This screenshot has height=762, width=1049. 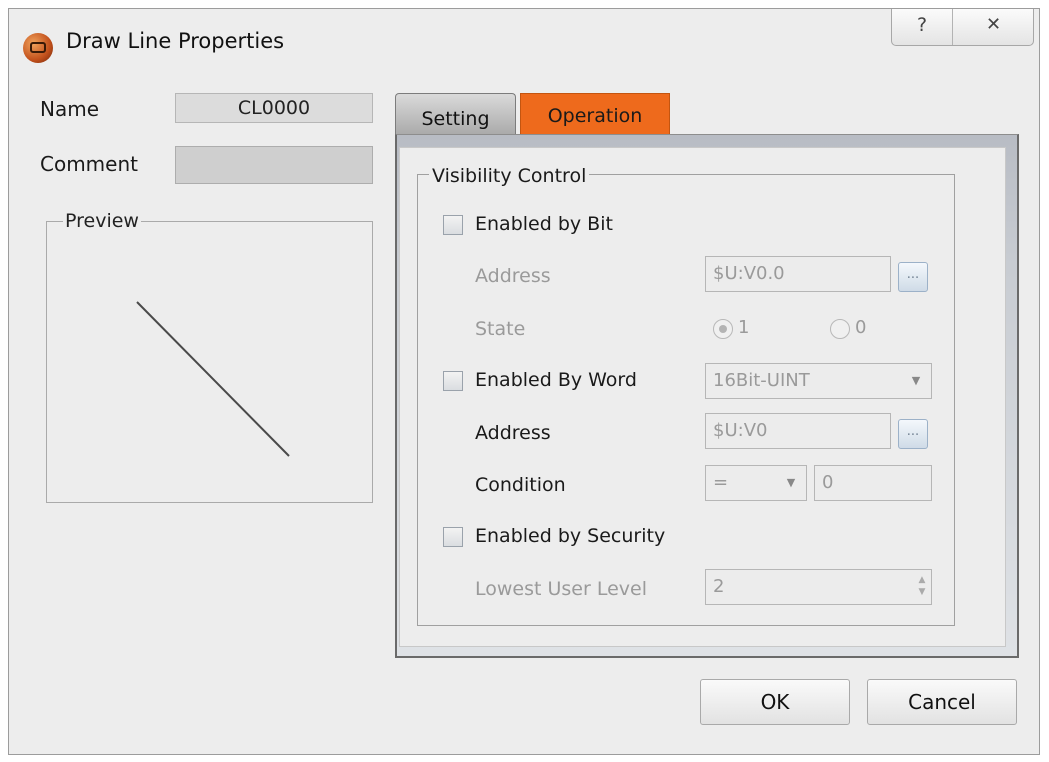 I want to click on word-type-select: 16Bit-UINT ▼, so click(x=818, y=381).